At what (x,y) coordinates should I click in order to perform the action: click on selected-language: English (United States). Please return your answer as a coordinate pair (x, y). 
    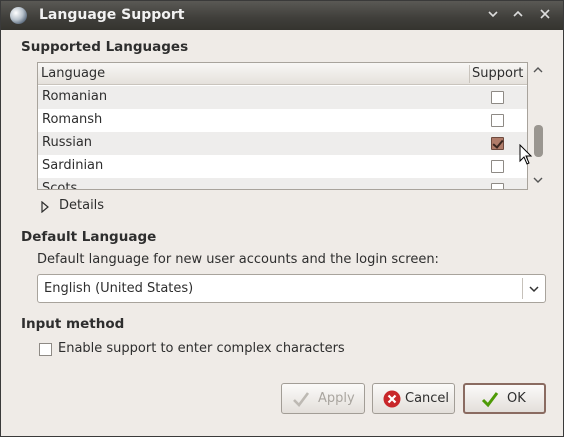
    Looking at the image, I should click on (119, 288).